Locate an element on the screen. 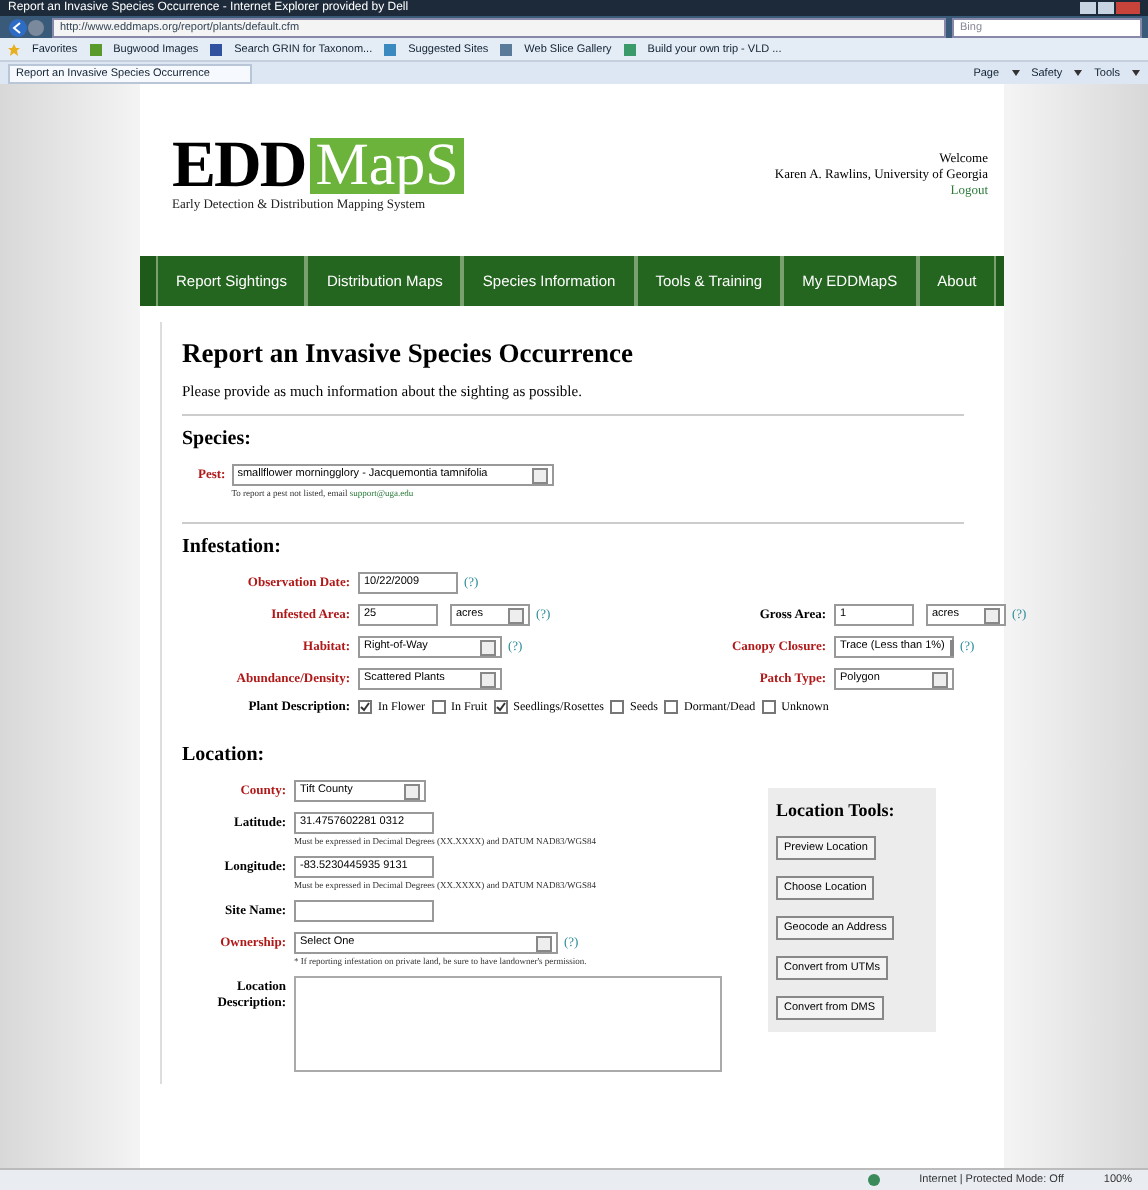 This screenshot has width=1148, height=1190. tools-heading: Location Tools: is located at coordinates (836, 810).